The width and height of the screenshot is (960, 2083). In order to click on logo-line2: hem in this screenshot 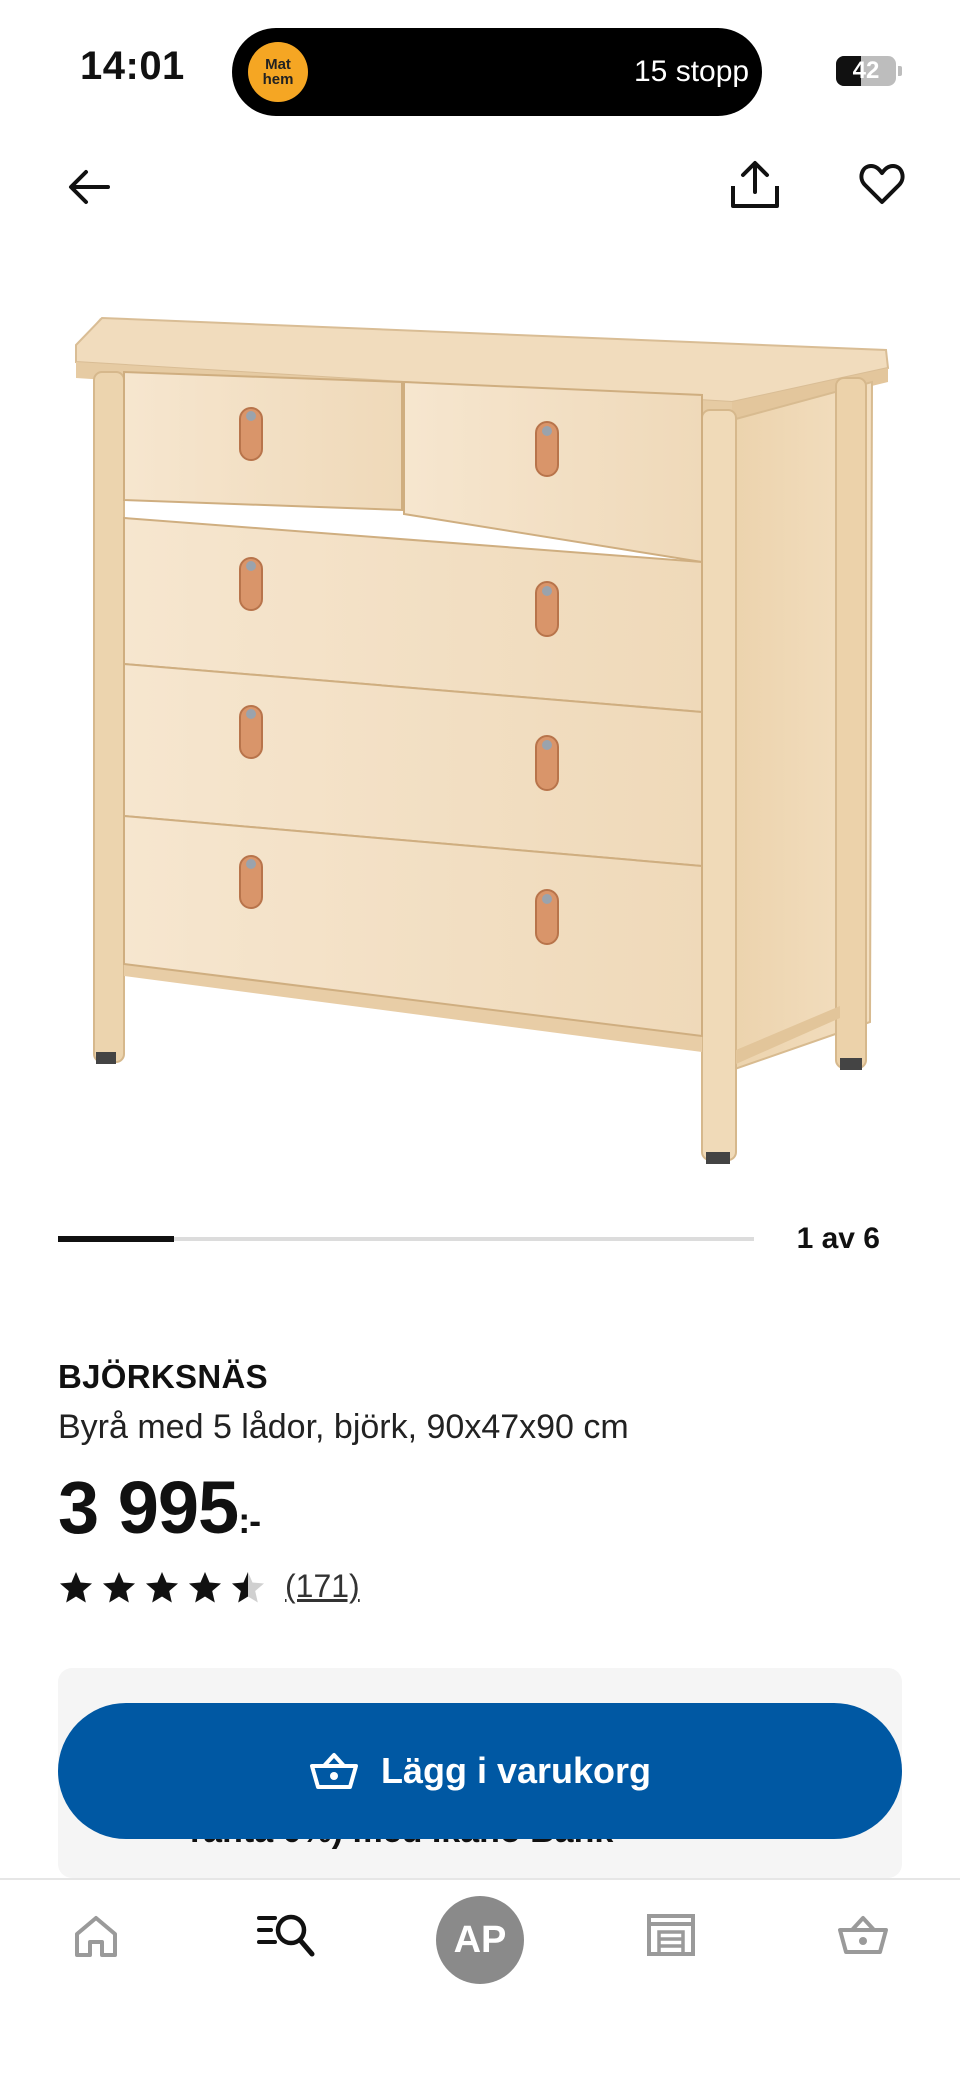, I will do `click(278, 79)`.